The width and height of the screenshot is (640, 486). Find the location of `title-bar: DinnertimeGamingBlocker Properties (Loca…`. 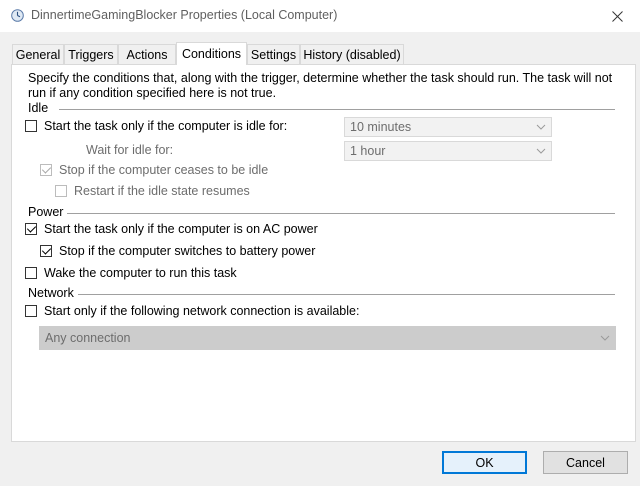

title-bar: DinnertimeGamingBlocker Properties (Loca… is located at coordinates (320, 16).